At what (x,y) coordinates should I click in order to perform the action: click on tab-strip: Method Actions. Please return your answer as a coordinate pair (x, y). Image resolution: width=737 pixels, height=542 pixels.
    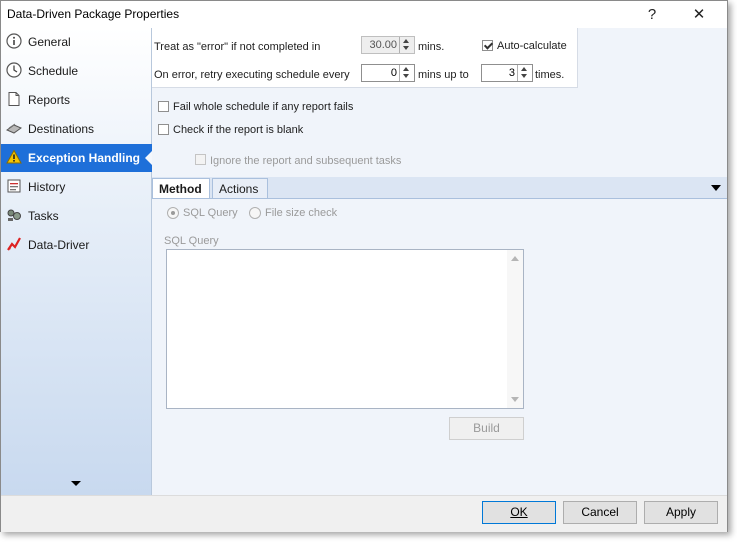
    Looking at the image, I should click on (439, 188).